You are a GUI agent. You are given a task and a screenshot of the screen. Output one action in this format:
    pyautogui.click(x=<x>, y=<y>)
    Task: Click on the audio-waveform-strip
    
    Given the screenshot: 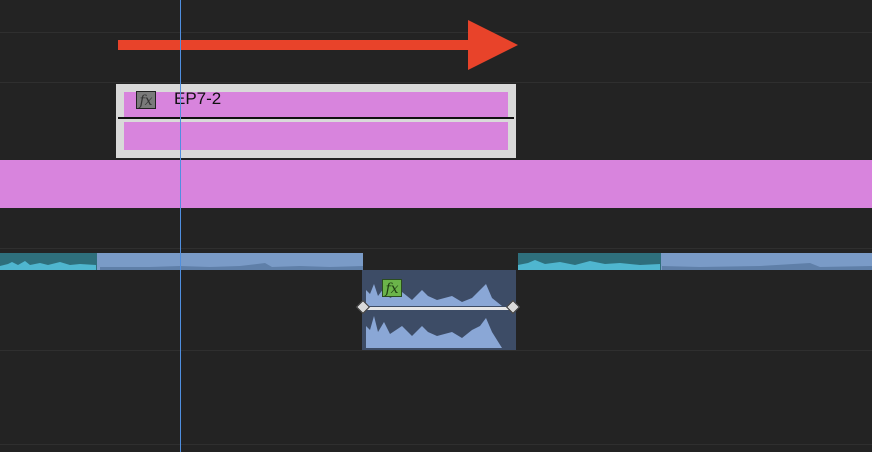 What is the action you would take?
    pyautogui.click(x=436, y=265)
    